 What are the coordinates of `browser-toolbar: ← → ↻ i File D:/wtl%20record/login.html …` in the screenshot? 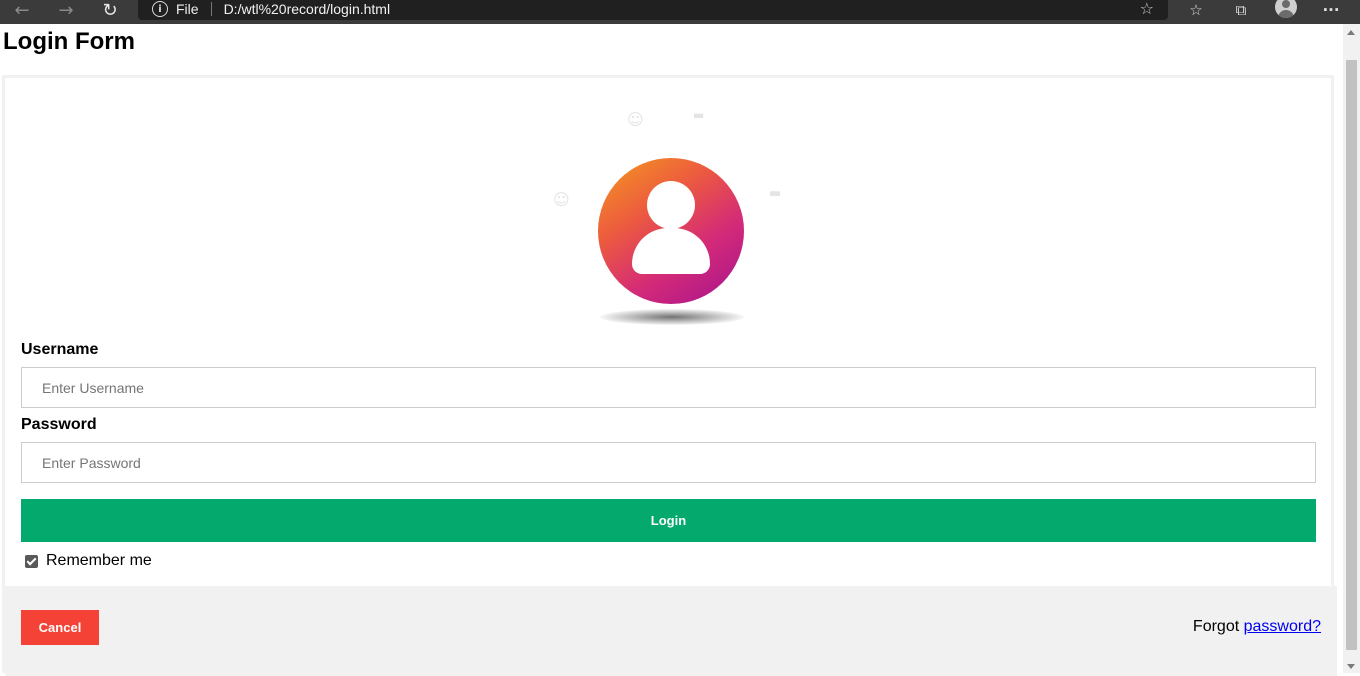 It's located at (680, 12).